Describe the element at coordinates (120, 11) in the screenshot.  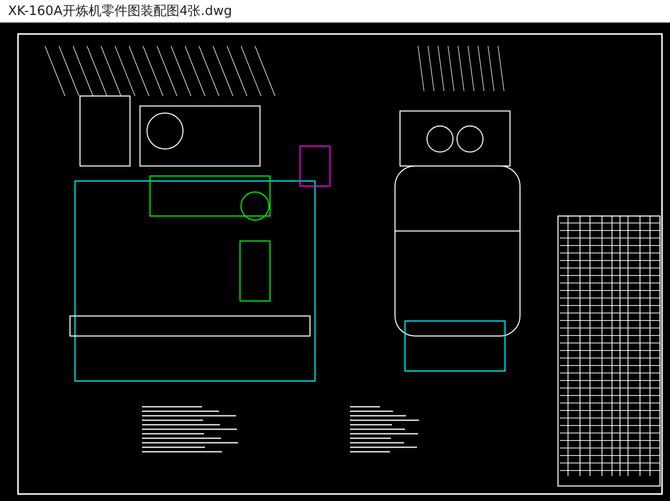
I see `window-title: XK-160A开炼机零件图装配图4张.dwg` at that location.